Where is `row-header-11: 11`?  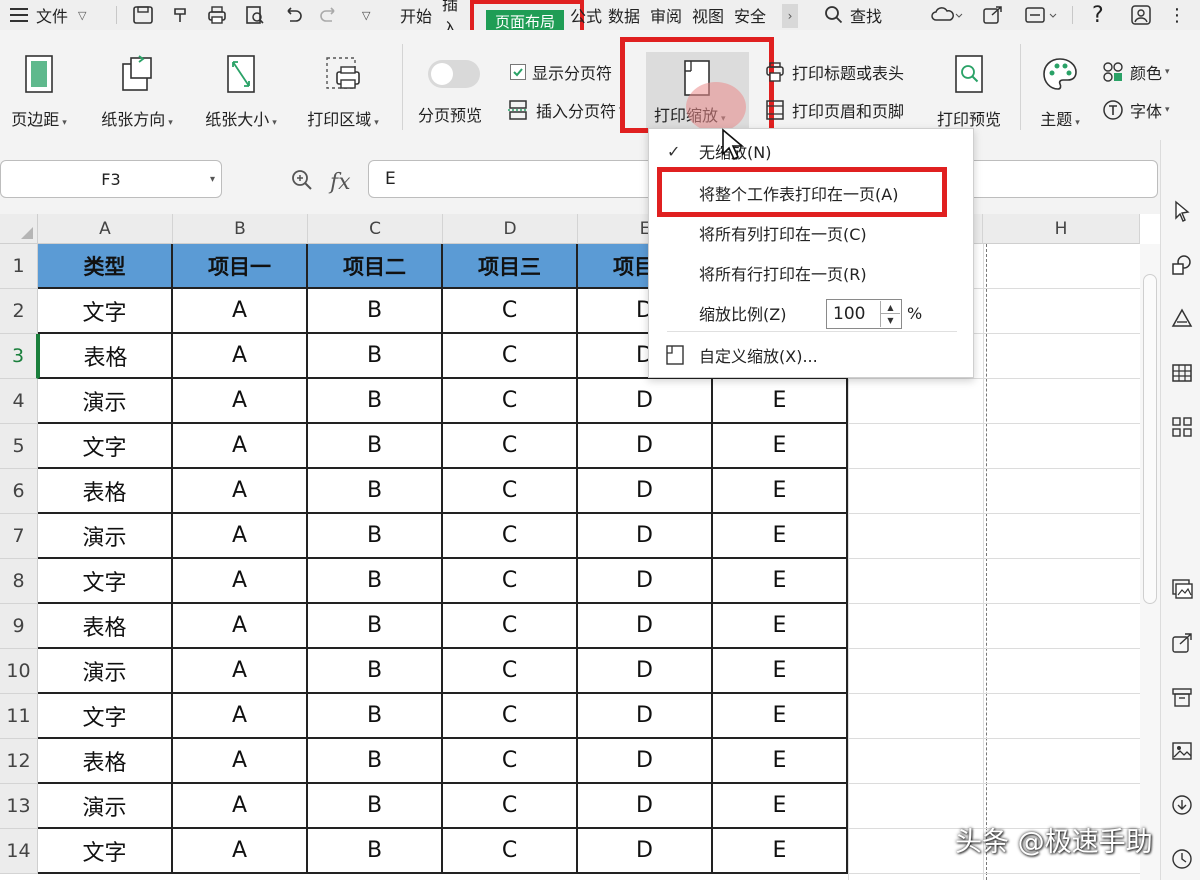
row-header-11: 11 is located at coordinates (19, 716).